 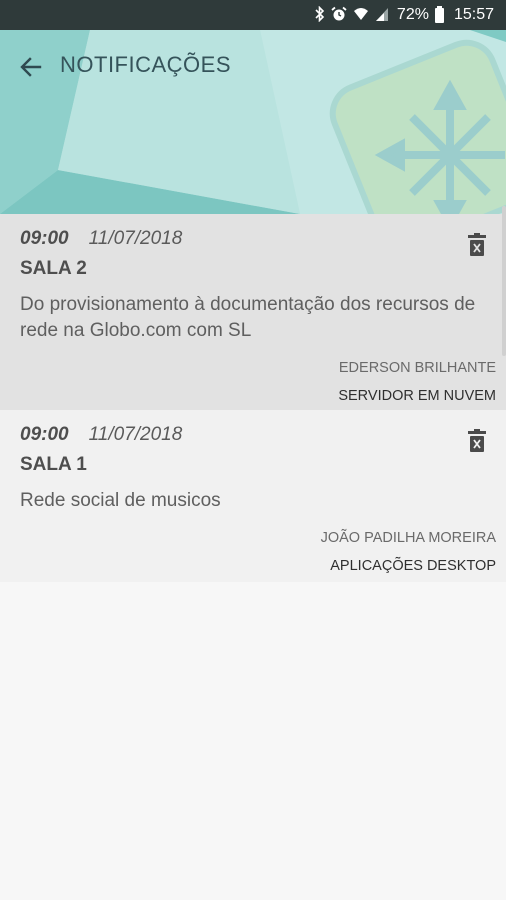 What do you see at coordinates (146, 64) in the screenshot?
I see `page-title: NOTIFICAÇÕES` at bounding box center [146, 64].